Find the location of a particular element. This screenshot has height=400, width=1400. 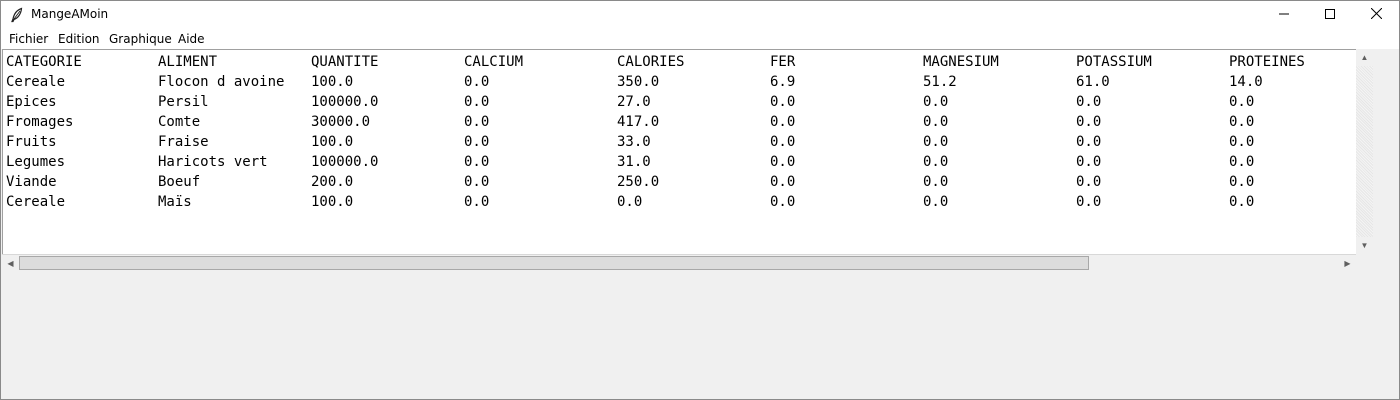

menu-edition: Edition is located at coordinates (79, 39).